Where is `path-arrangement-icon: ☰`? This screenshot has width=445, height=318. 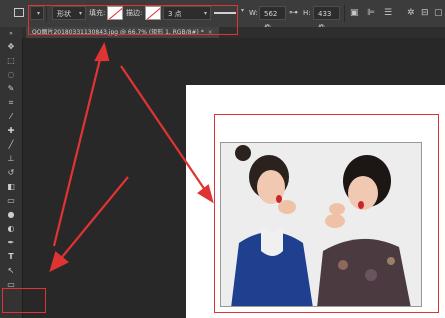 path-arrangement-icon: ☰ is located at coordinates (388, 13).